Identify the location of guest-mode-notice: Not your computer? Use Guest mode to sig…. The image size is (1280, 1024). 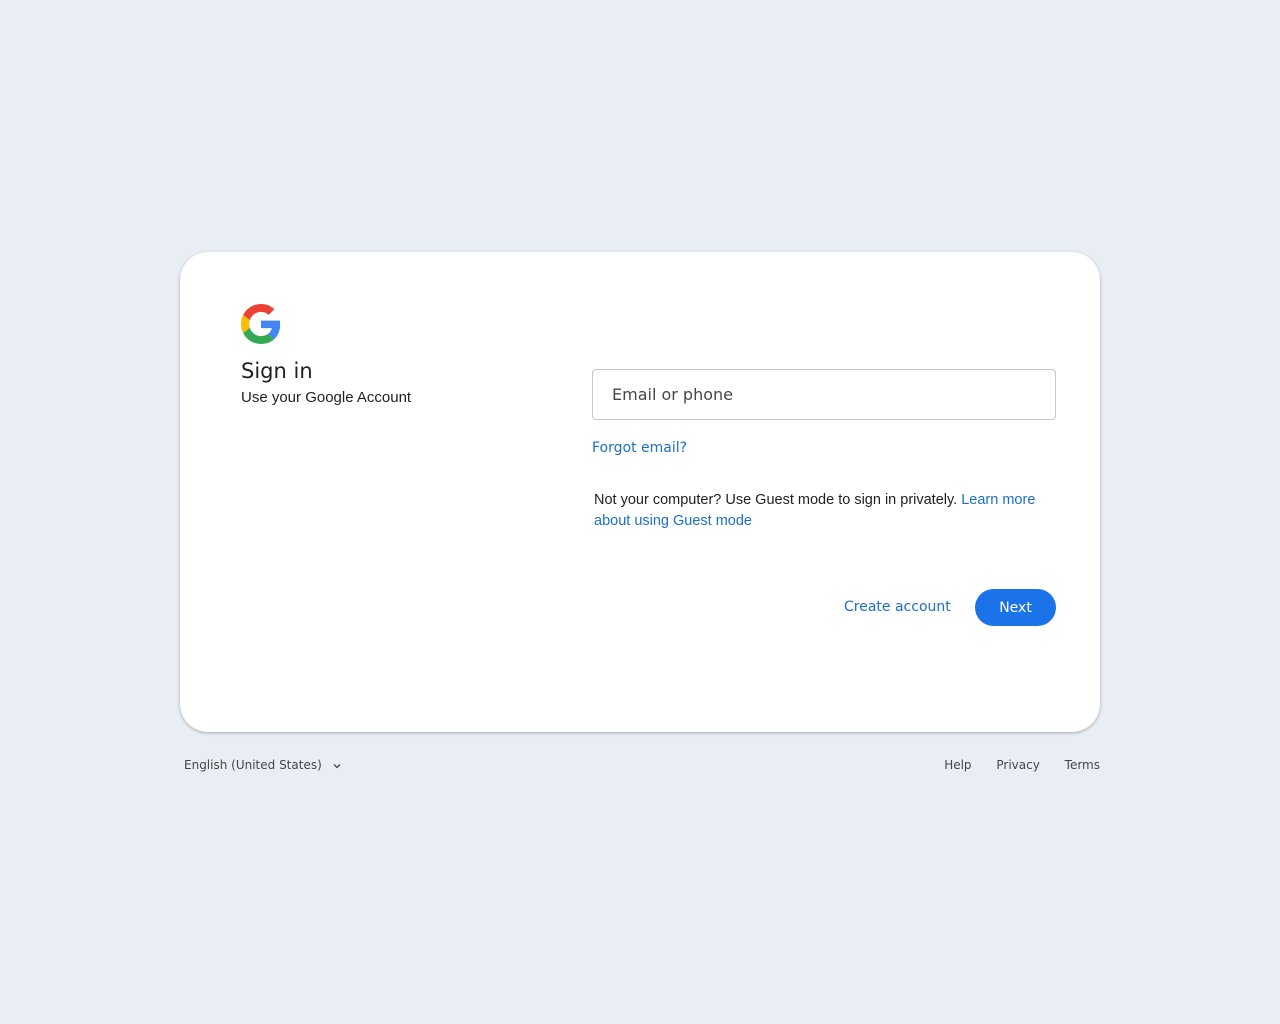
(829, 511).